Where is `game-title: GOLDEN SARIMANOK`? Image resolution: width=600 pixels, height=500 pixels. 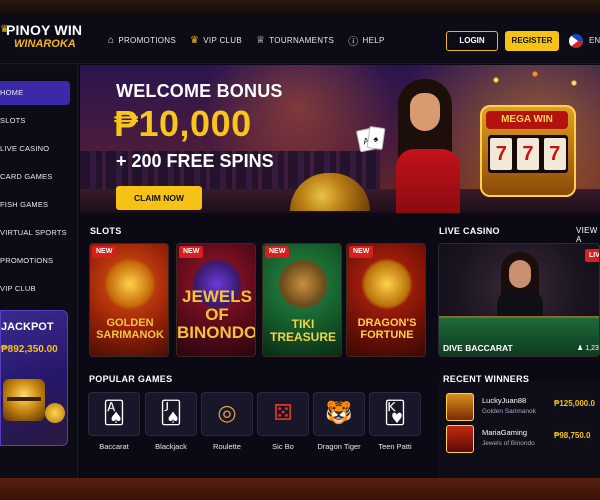
game-title: GOLDEN SARIMANOK is located at coordinates (130, 329).